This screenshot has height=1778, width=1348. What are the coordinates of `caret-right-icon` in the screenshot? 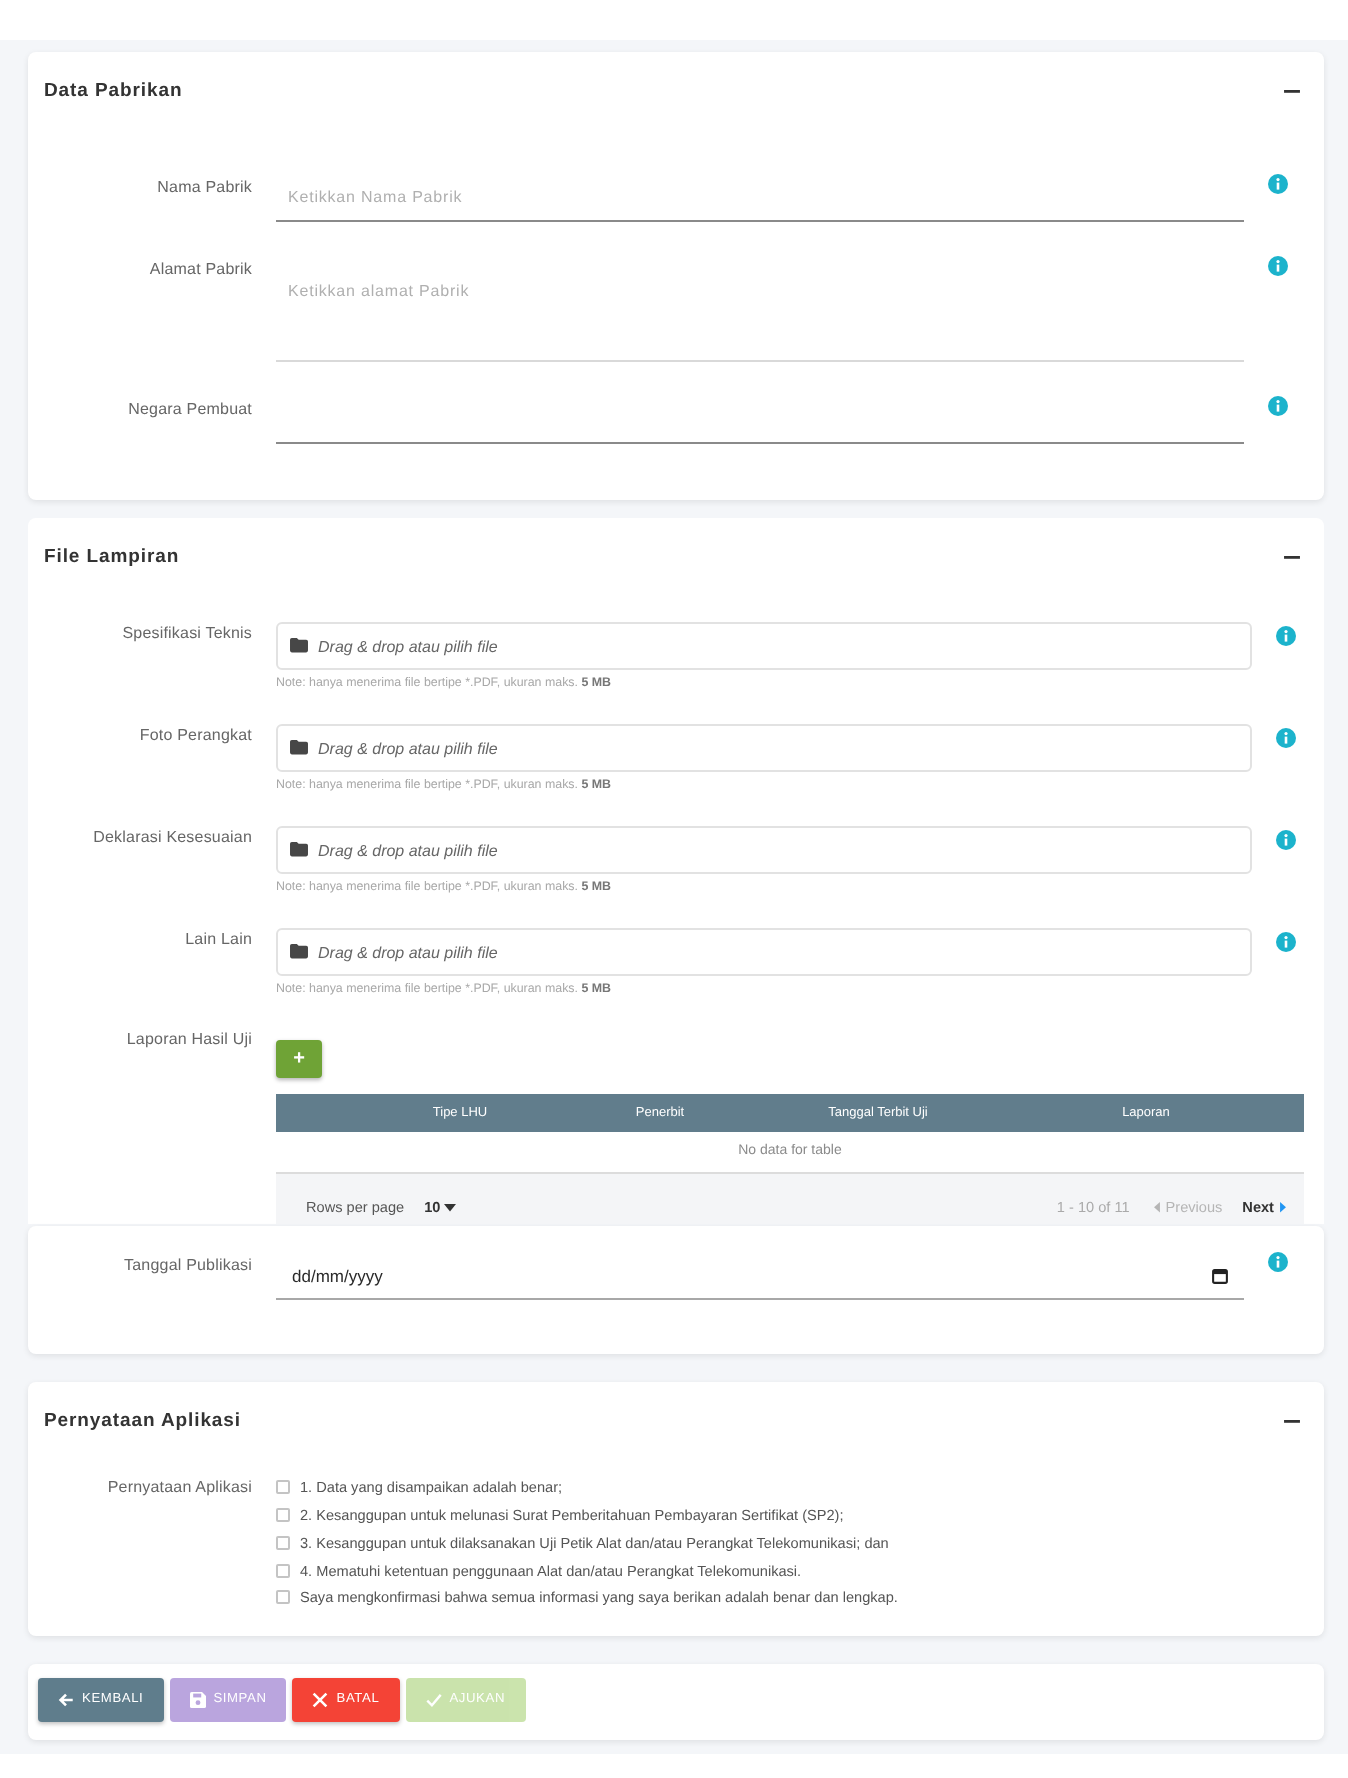 It's located at (1283, 1208).